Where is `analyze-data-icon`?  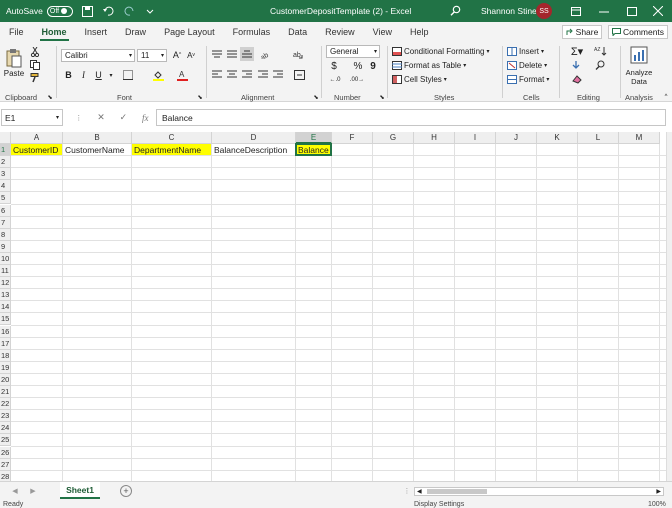
analyze-data-icon is located at coordinates (639, 55).